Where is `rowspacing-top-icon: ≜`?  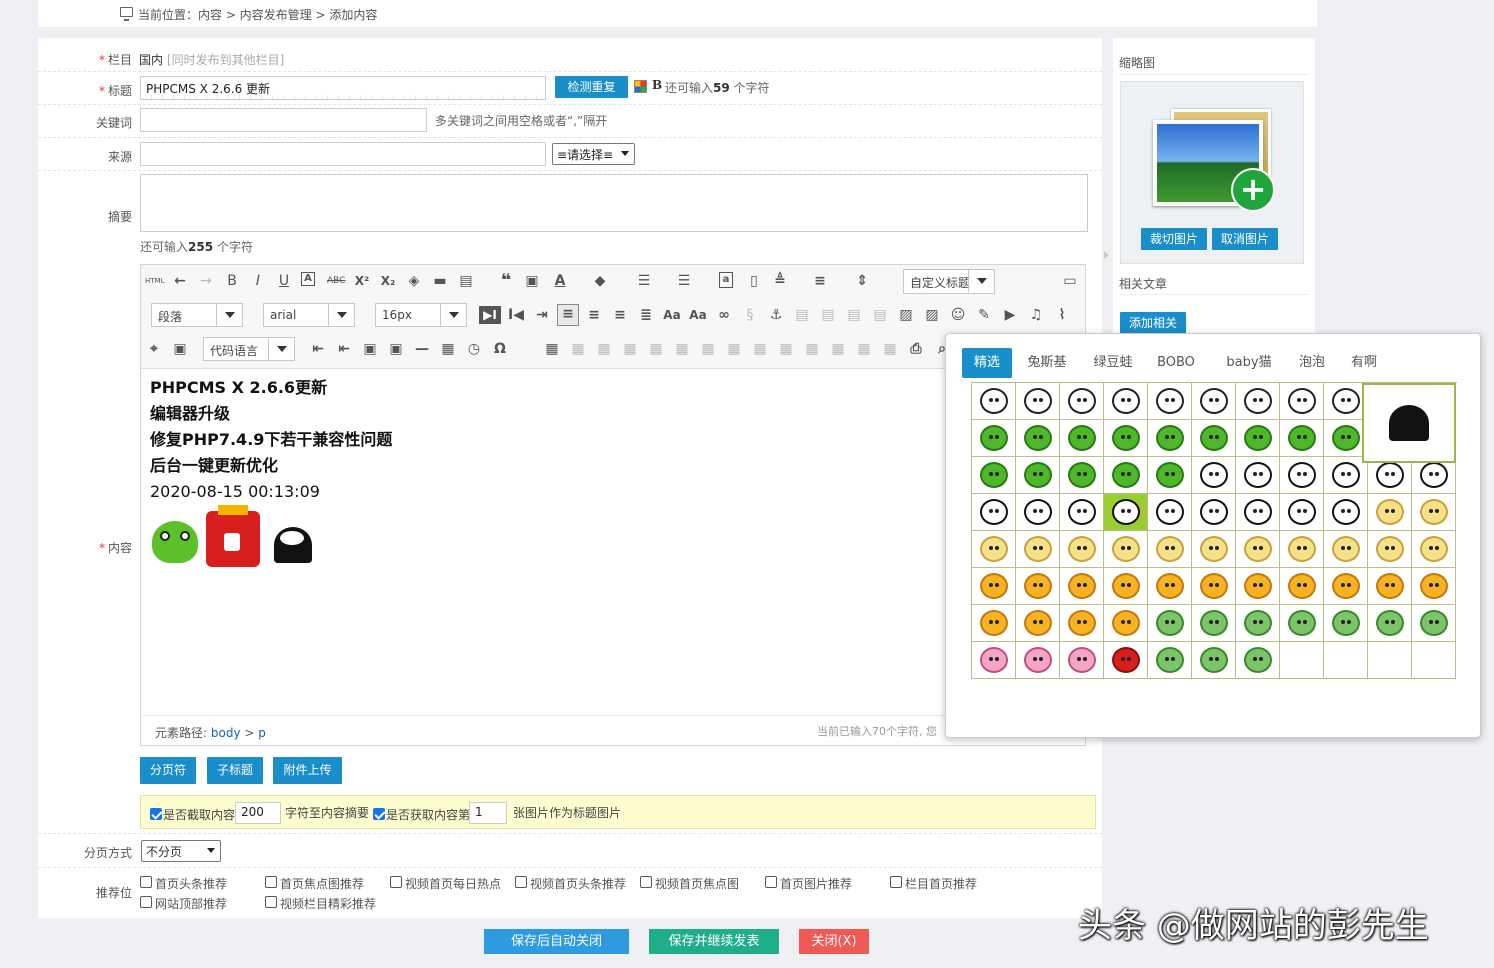
rowspacing-top-icon: ≜ is located at coordinates (780, 281).